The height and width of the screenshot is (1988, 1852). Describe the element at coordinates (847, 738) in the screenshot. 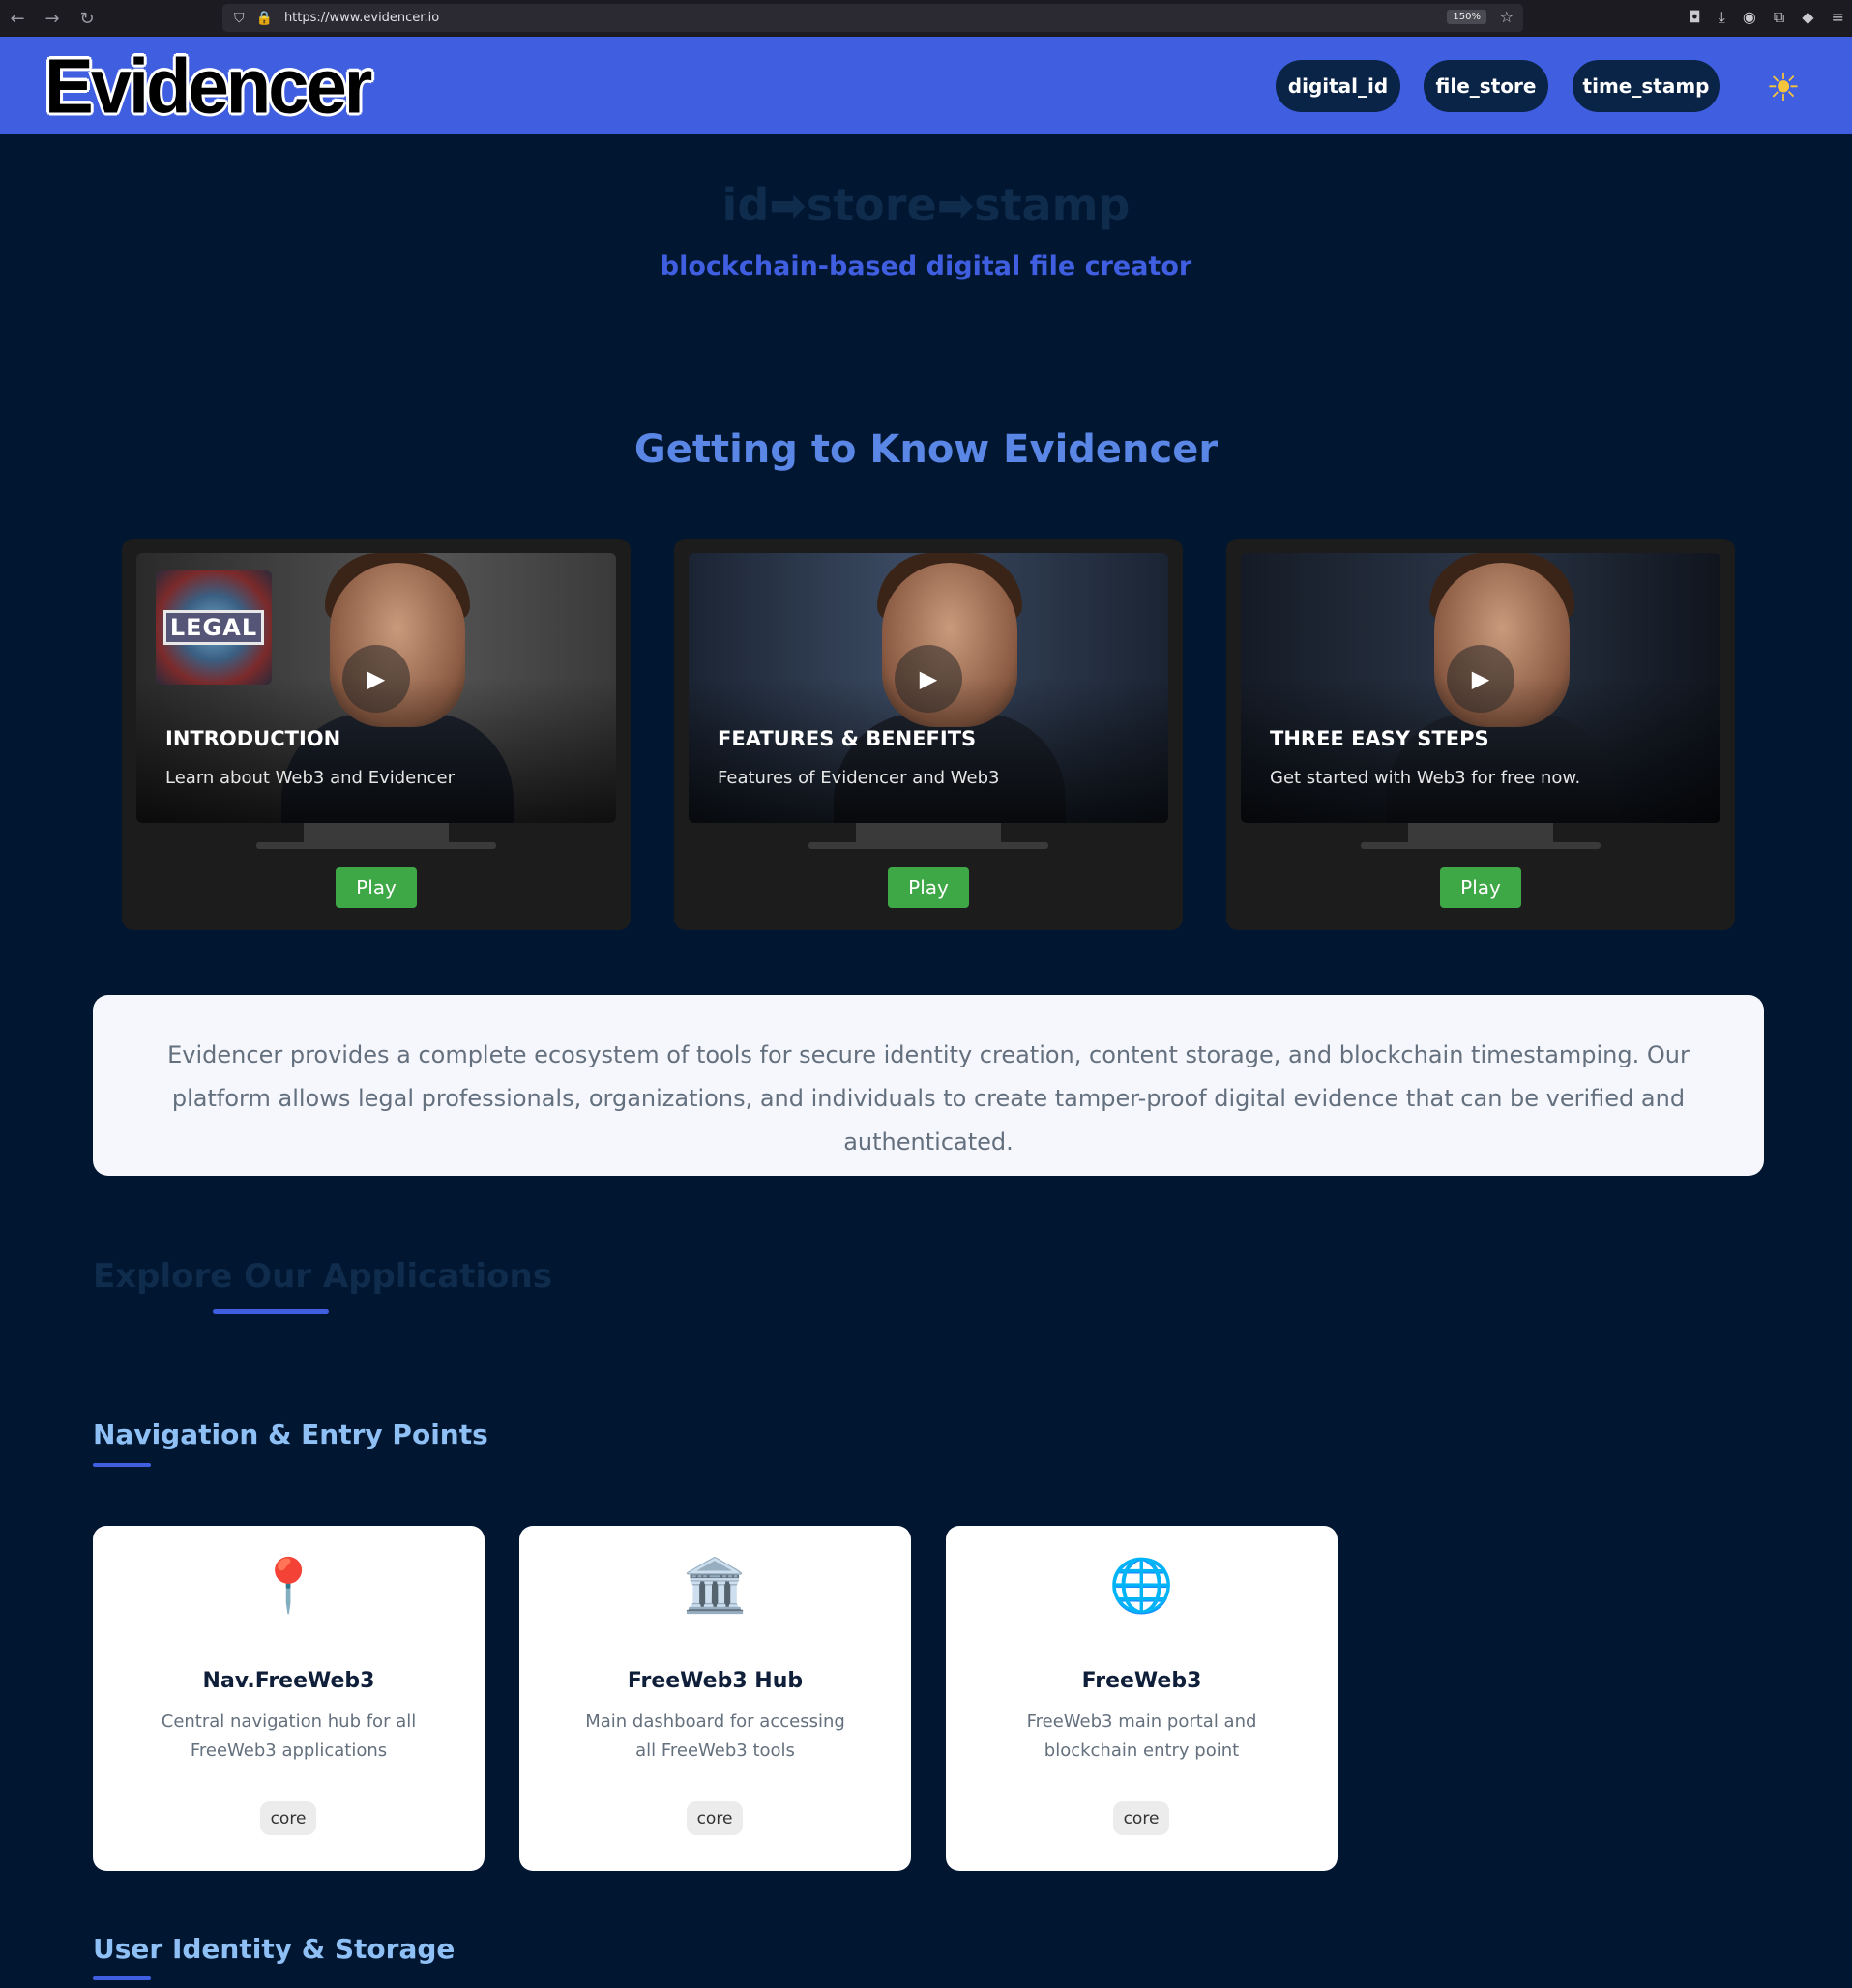

I see `video-label: FEATURES & BENEFITS` at that location.